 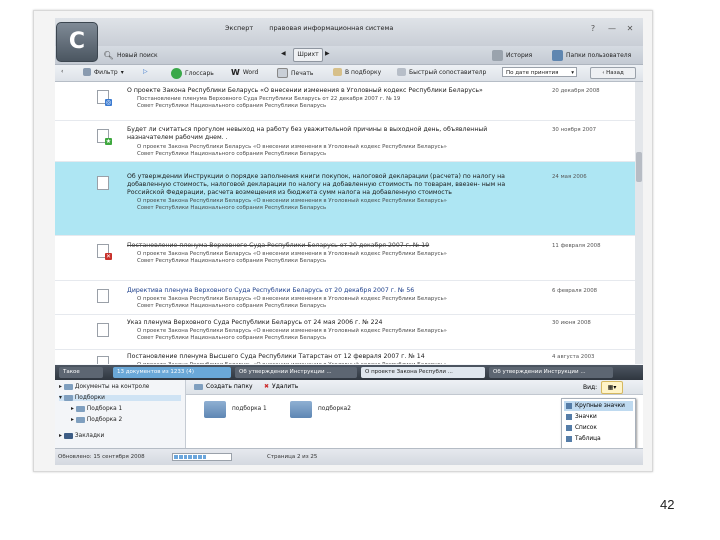 I want to click on print-size-button: Шрихт, so click(x=308, y=55).